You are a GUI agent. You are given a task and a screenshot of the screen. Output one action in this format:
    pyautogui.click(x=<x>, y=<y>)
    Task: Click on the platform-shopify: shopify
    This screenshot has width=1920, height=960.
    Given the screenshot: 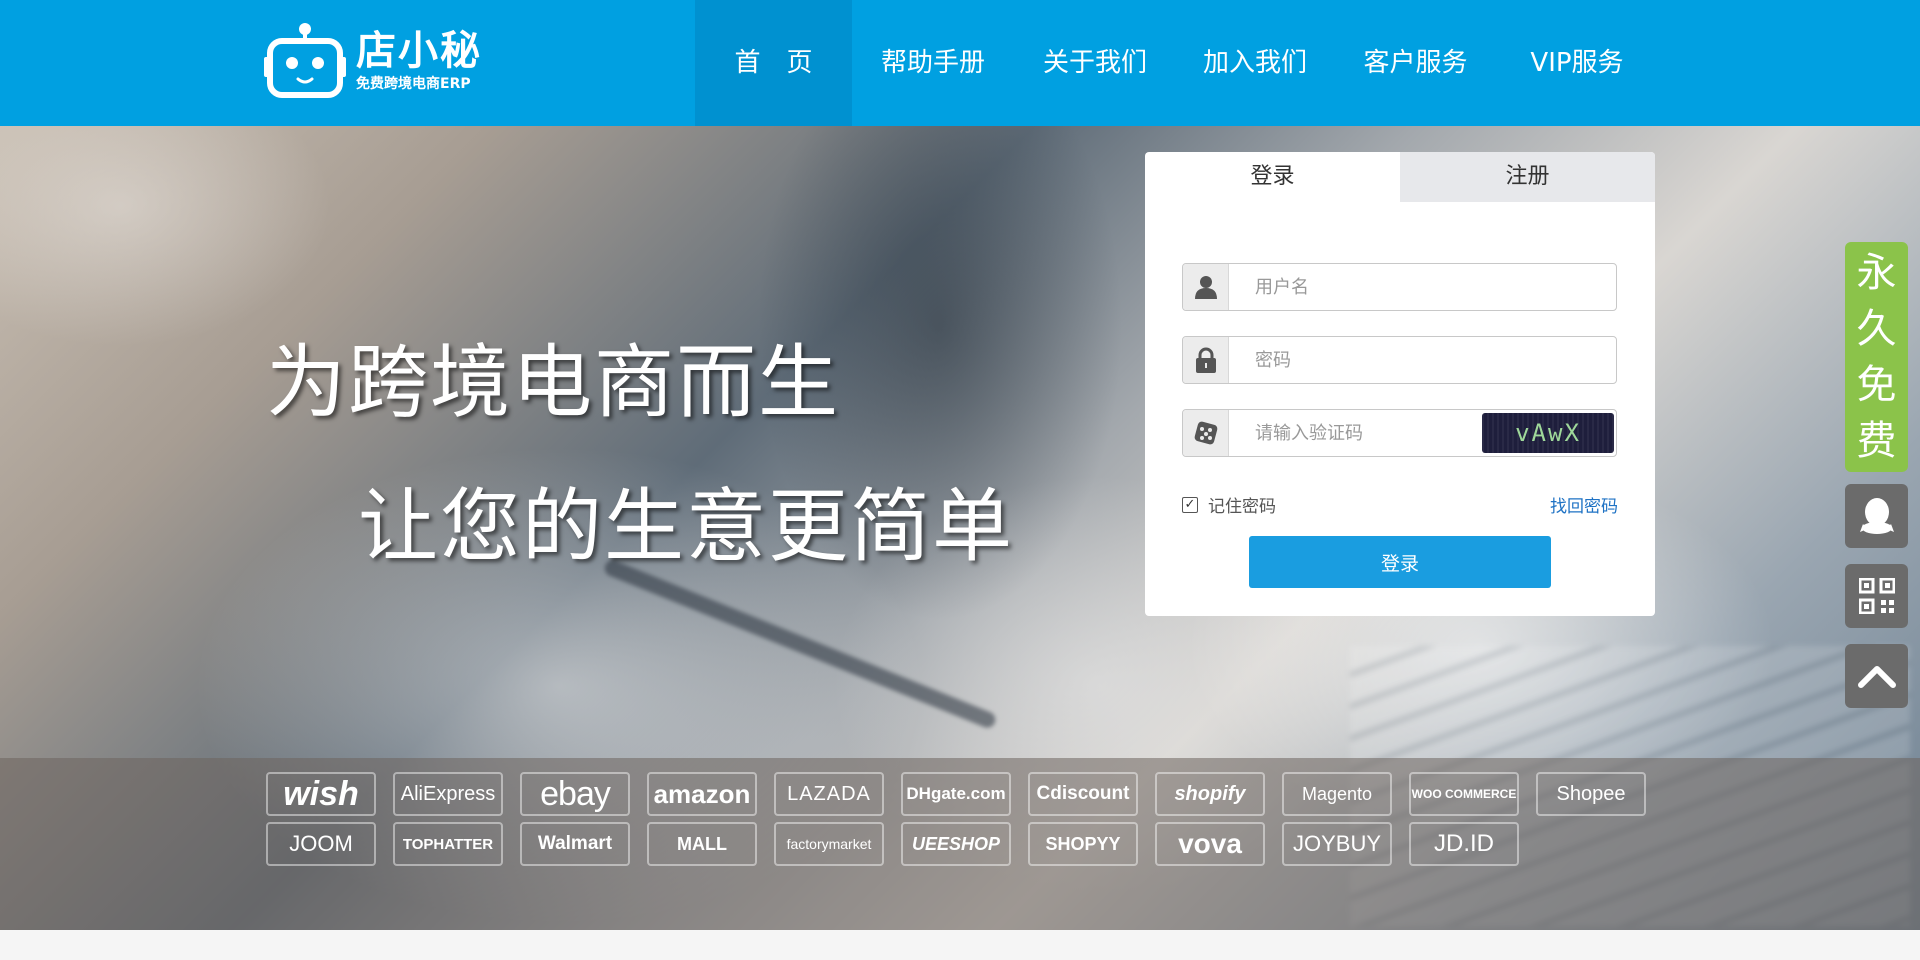 What is the action you would take?
    pyautogui.click(x=1210, y=794)
    